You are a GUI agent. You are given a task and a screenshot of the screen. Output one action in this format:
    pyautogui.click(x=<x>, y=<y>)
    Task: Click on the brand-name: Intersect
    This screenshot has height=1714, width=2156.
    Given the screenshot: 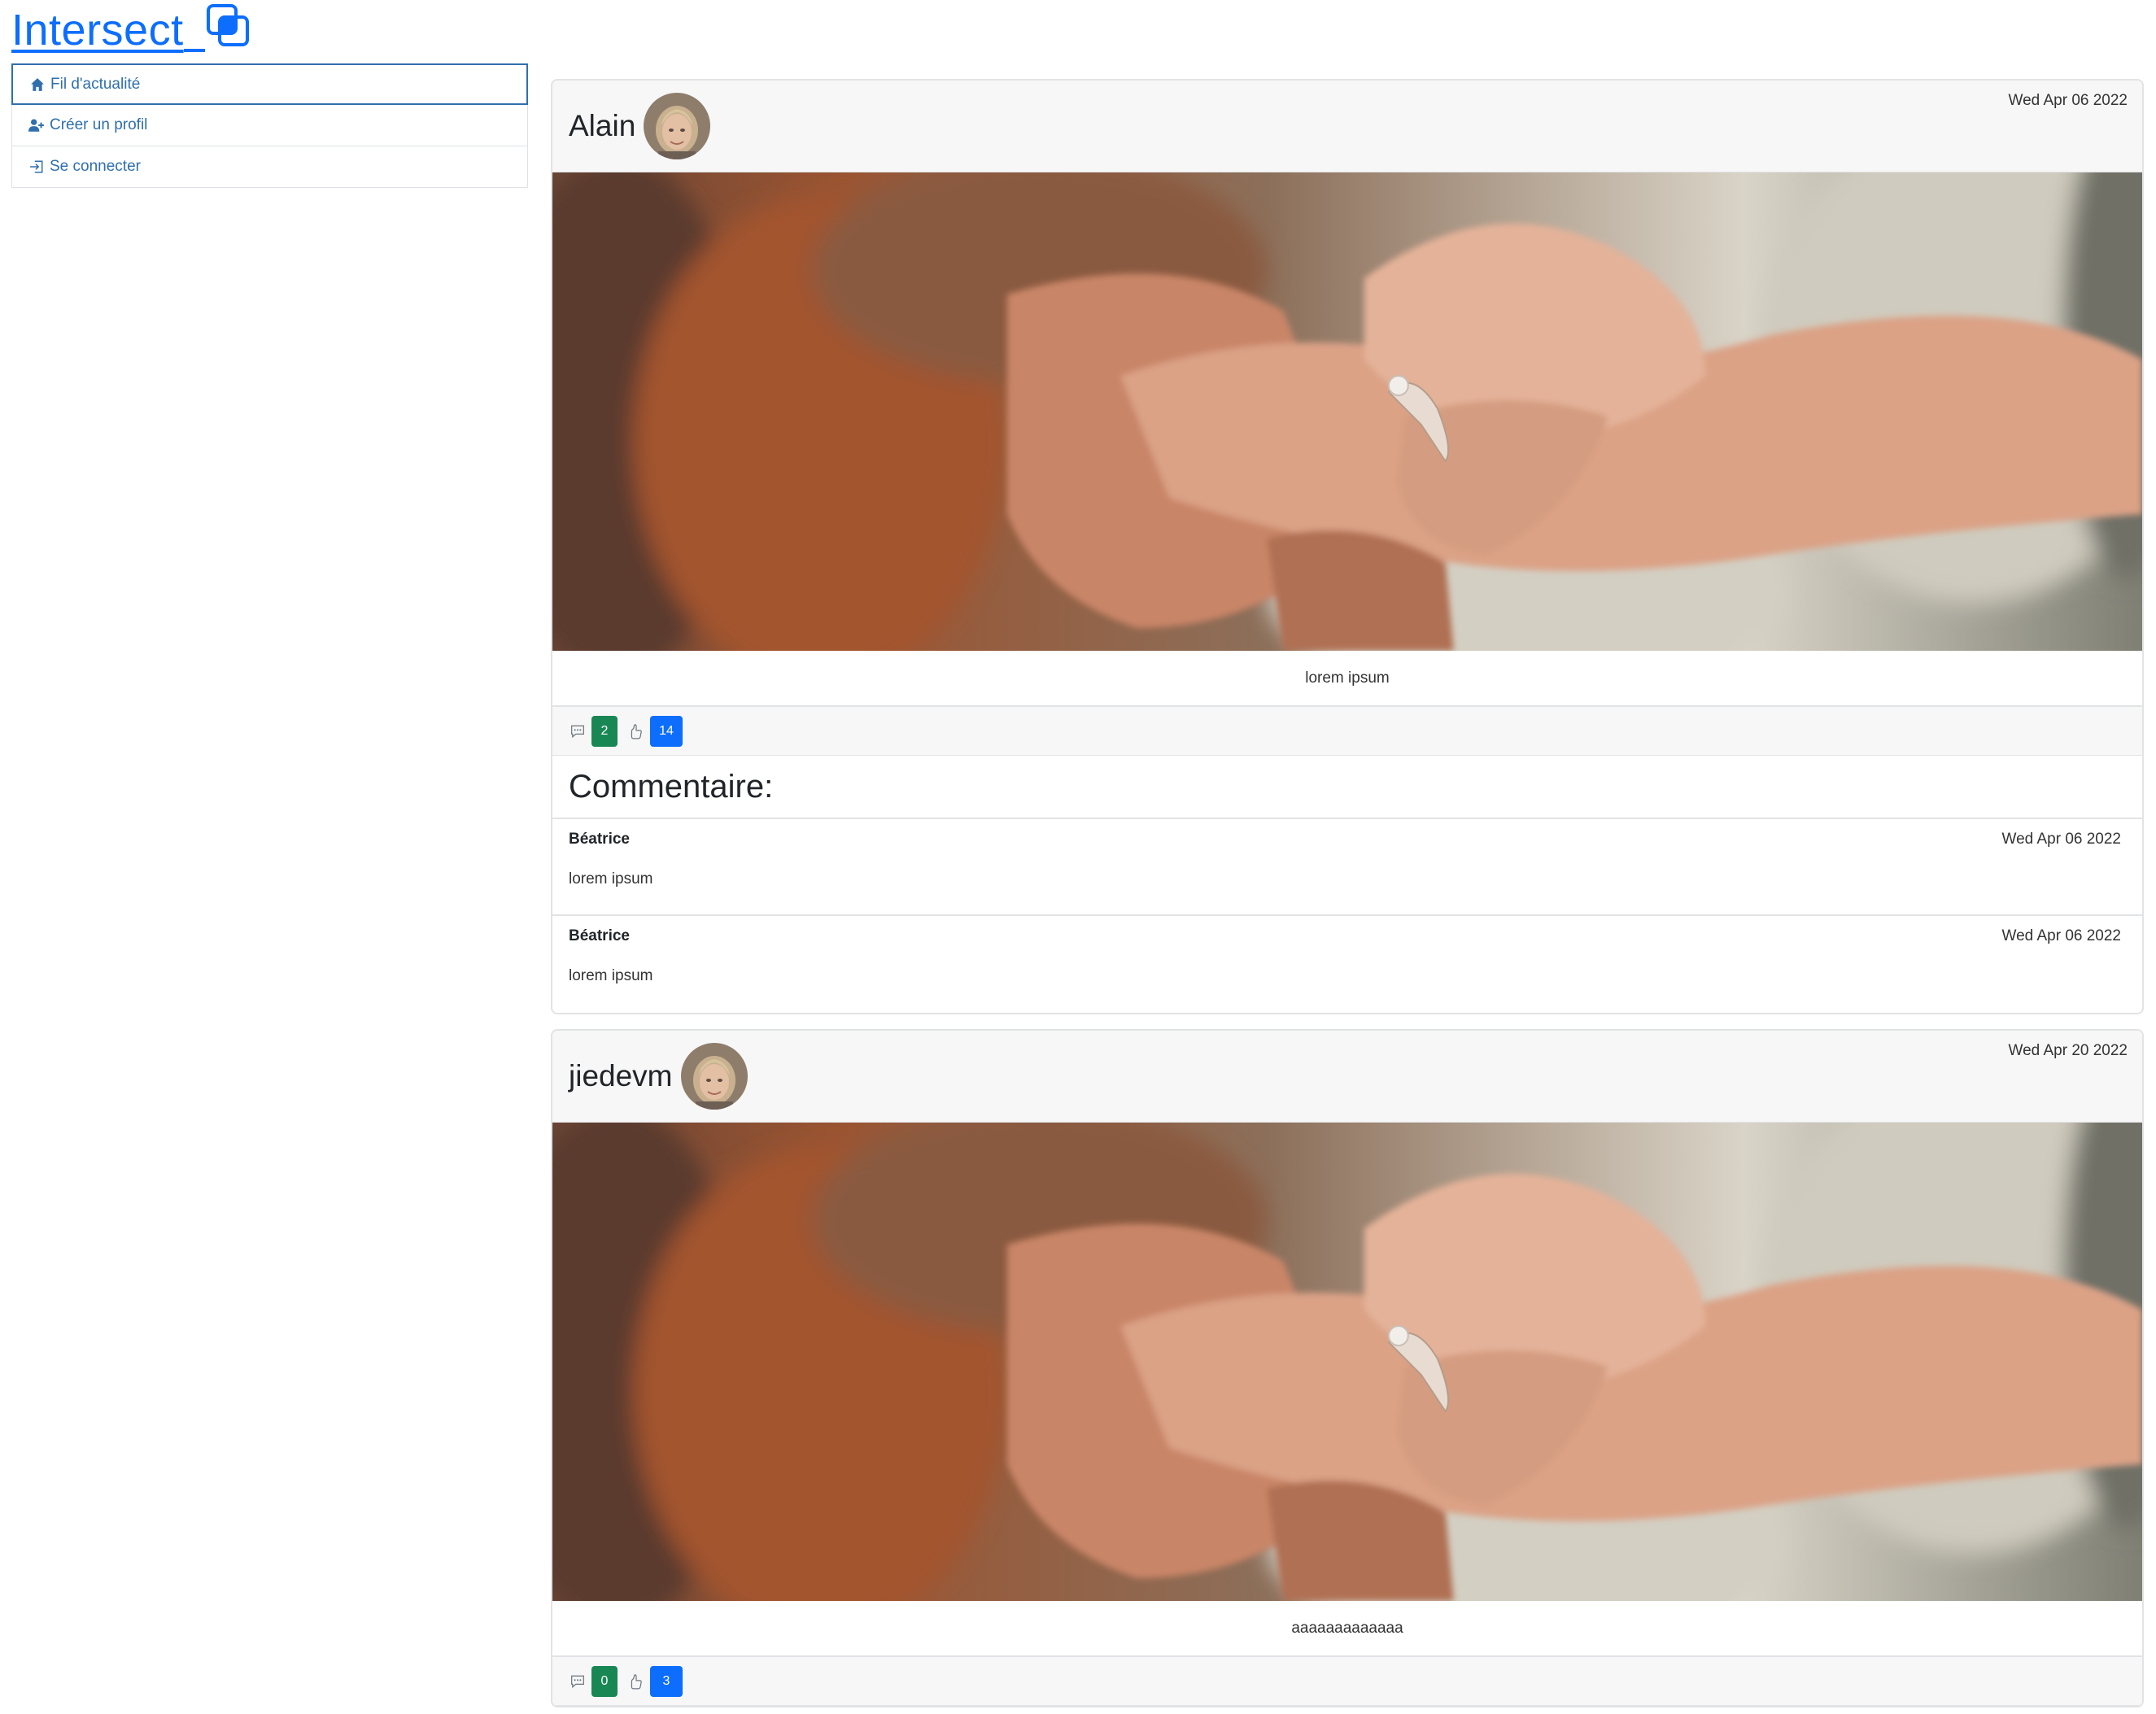 What is the action you would take?
    pyautogui.click(x=97, y=30)
    